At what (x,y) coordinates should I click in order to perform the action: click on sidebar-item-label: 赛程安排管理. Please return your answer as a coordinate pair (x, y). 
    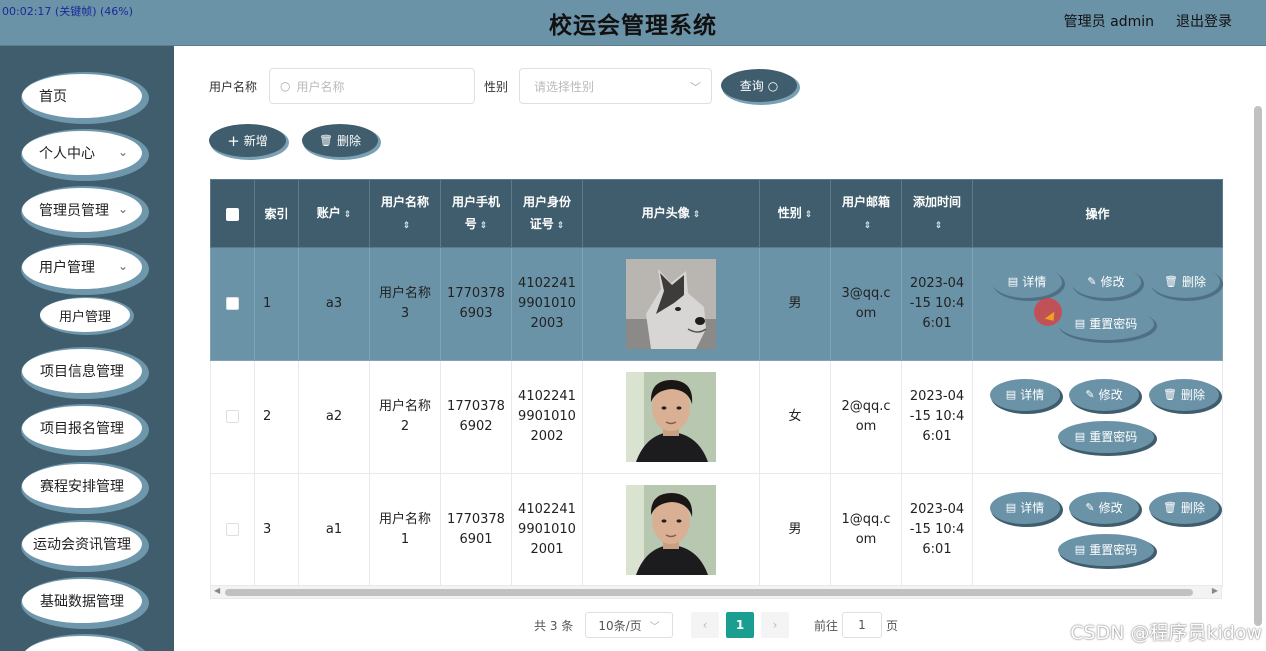
    Looking at the image, I should click on (82, 487).